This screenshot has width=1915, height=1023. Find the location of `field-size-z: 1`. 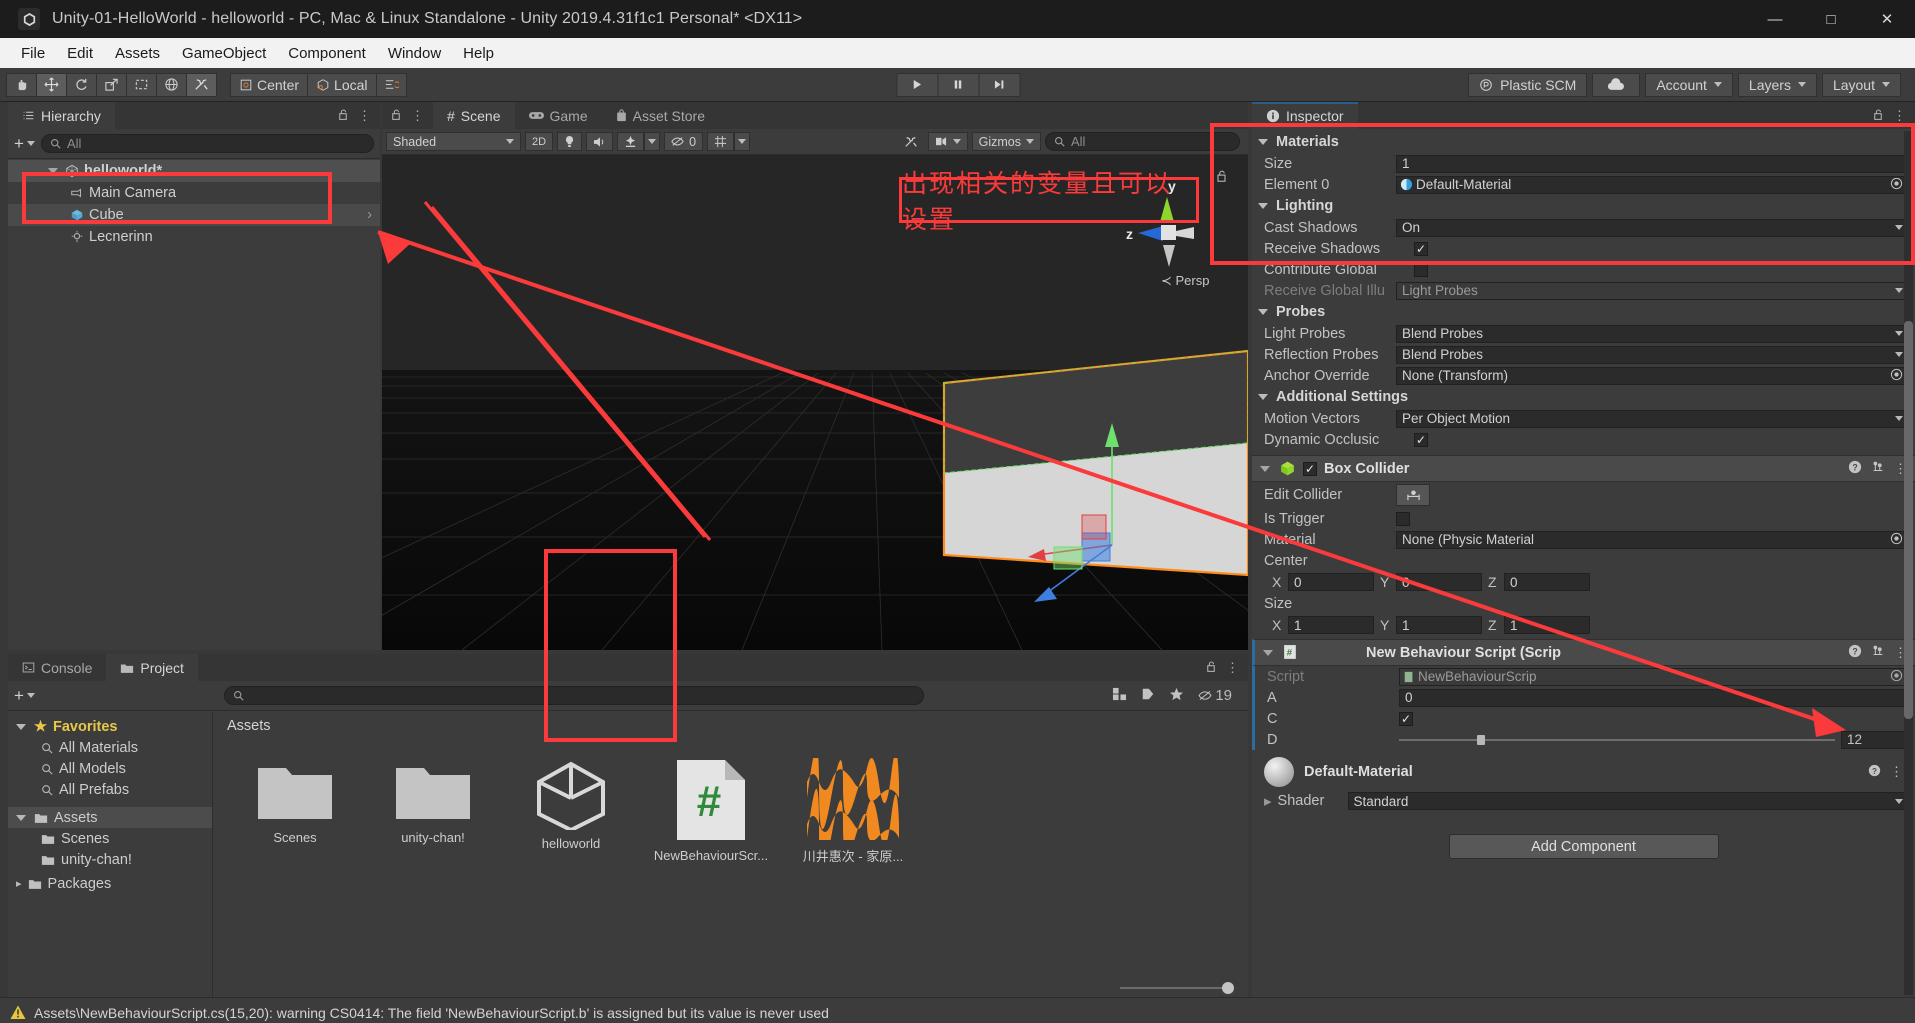

field-size-z: 1 is located at coordinates (1547, 625).